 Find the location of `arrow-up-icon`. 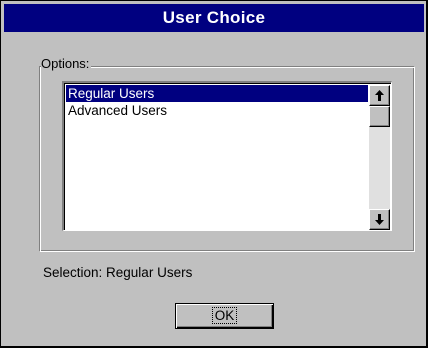

arrow-up-icon is located at coordinates (379, 95).